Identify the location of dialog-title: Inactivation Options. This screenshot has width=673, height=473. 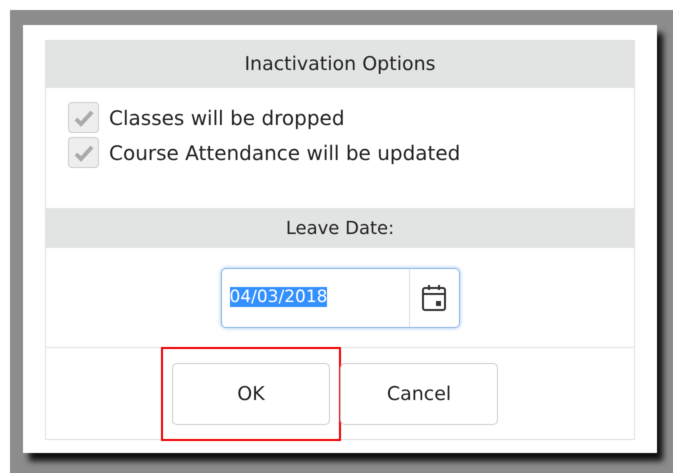
(340, 64).